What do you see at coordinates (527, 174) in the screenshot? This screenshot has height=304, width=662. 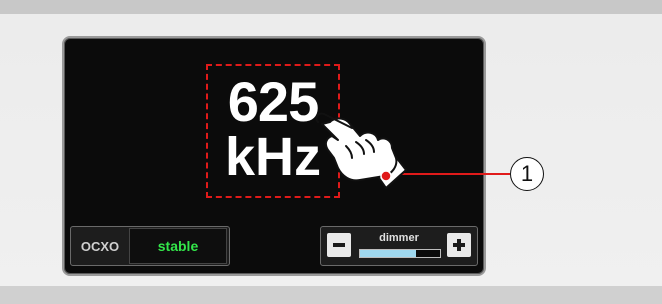 I see `callout-marker: 1` at bounding box center [527, 174].